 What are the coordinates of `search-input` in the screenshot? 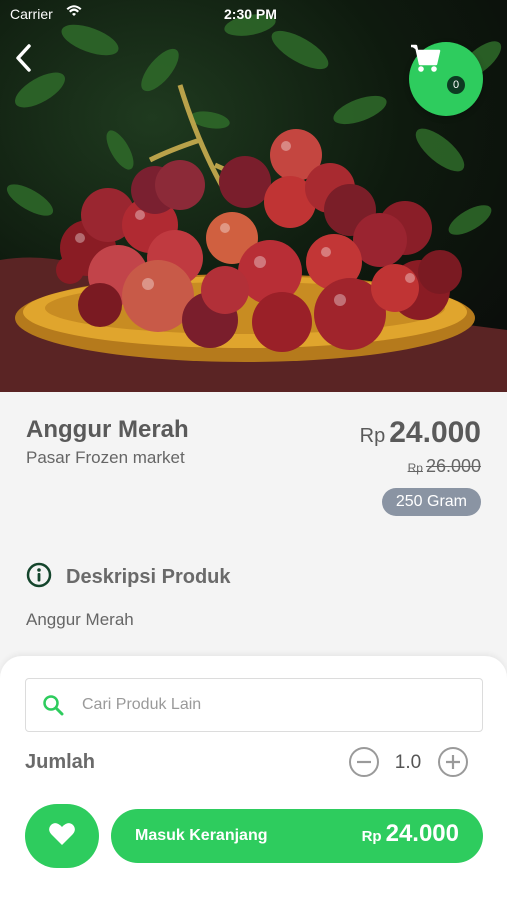 It's located at (262, 705).